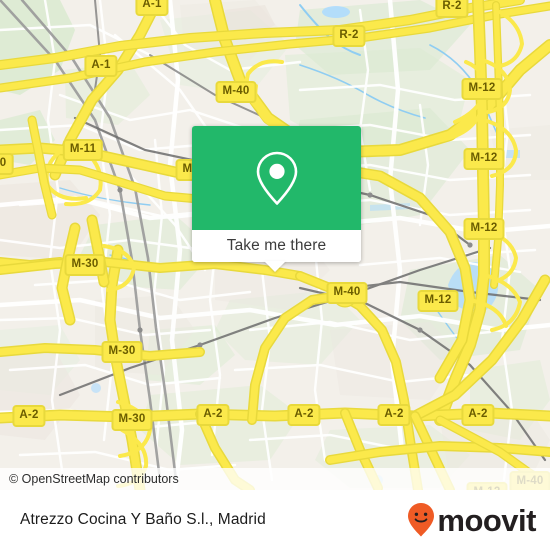 The image size is (550, 550). I want to click on moovit-logo: moovit, so click(471, 520).